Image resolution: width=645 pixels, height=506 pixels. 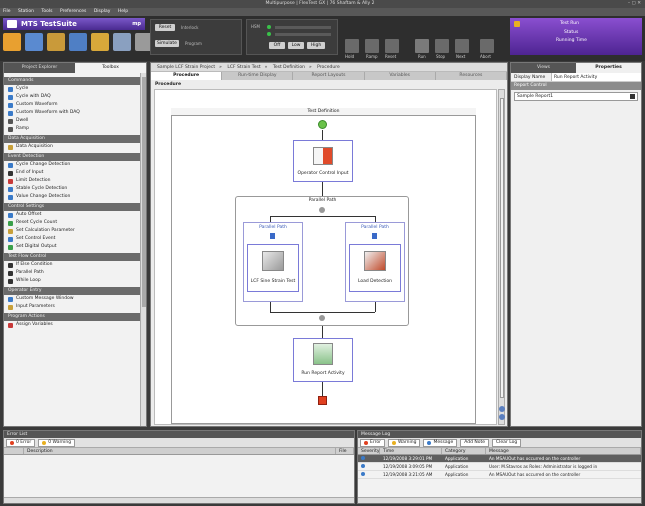 What do you see at coordinates (608, 68) in the screenshot?
I see `tab-properties: Properties` at bounding box center [608, 68].